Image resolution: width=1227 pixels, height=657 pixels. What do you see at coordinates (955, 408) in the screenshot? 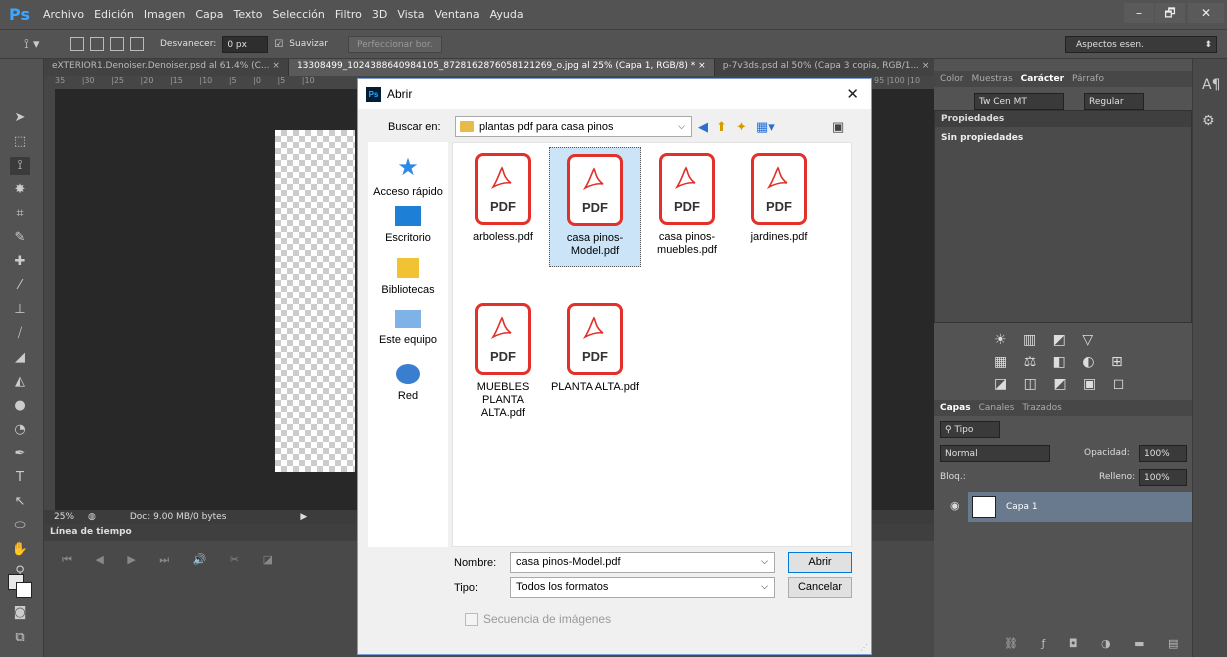
I see `tab-capas: Capas` at bounding box center [955, 408].